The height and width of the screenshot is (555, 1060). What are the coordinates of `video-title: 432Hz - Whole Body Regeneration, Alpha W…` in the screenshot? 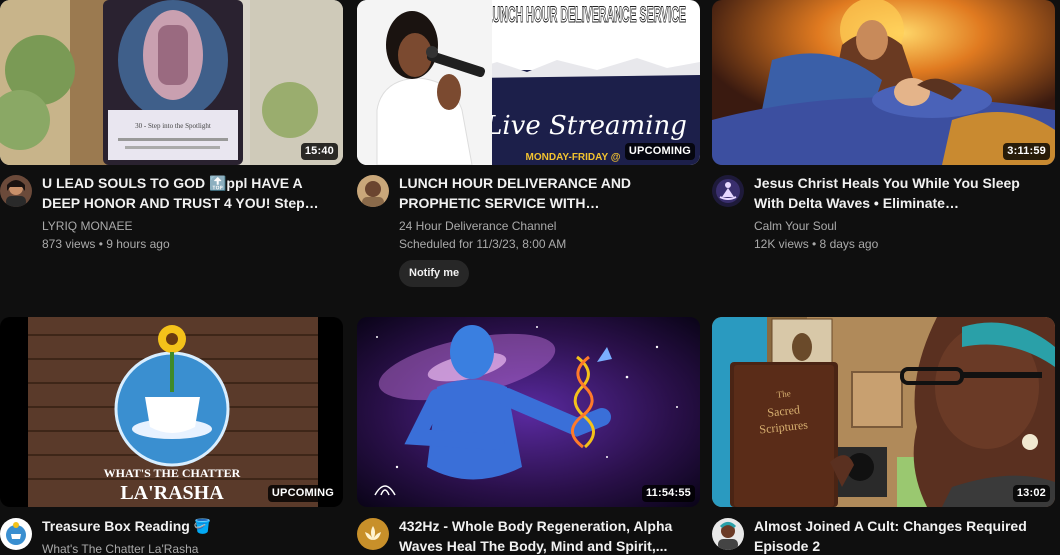 It's located at (544, 535).